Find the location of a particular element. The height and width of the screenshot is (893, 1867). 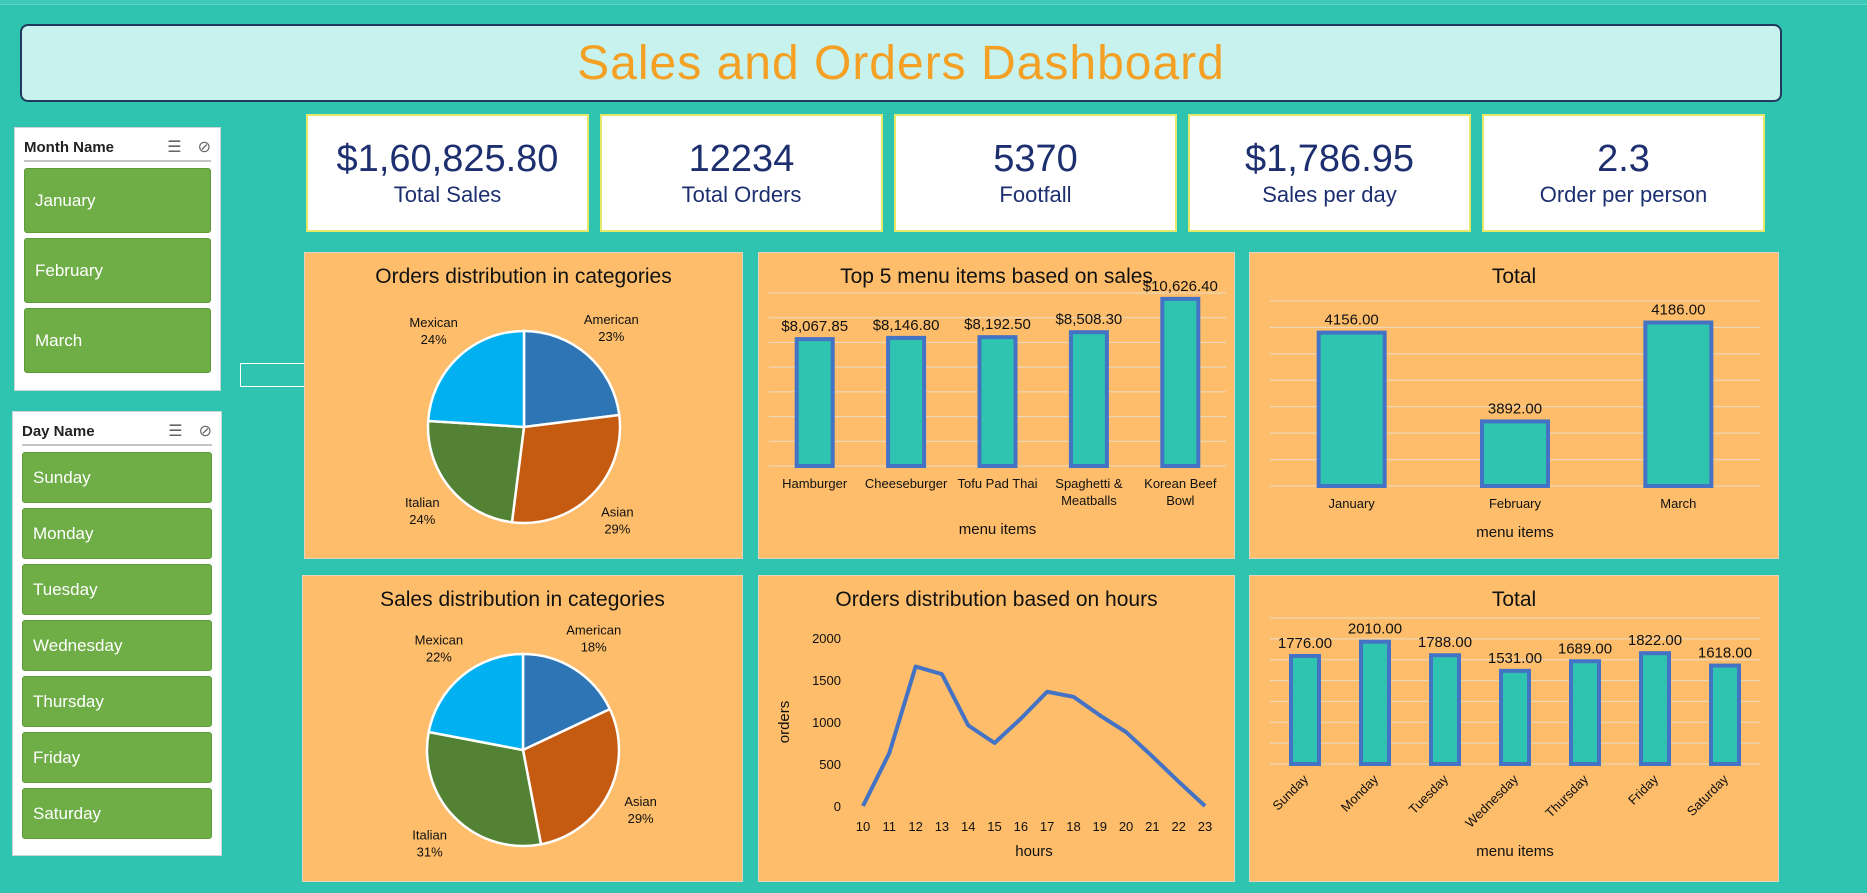

slicer-item-label: Saturday is located at coordinates (67, 813).